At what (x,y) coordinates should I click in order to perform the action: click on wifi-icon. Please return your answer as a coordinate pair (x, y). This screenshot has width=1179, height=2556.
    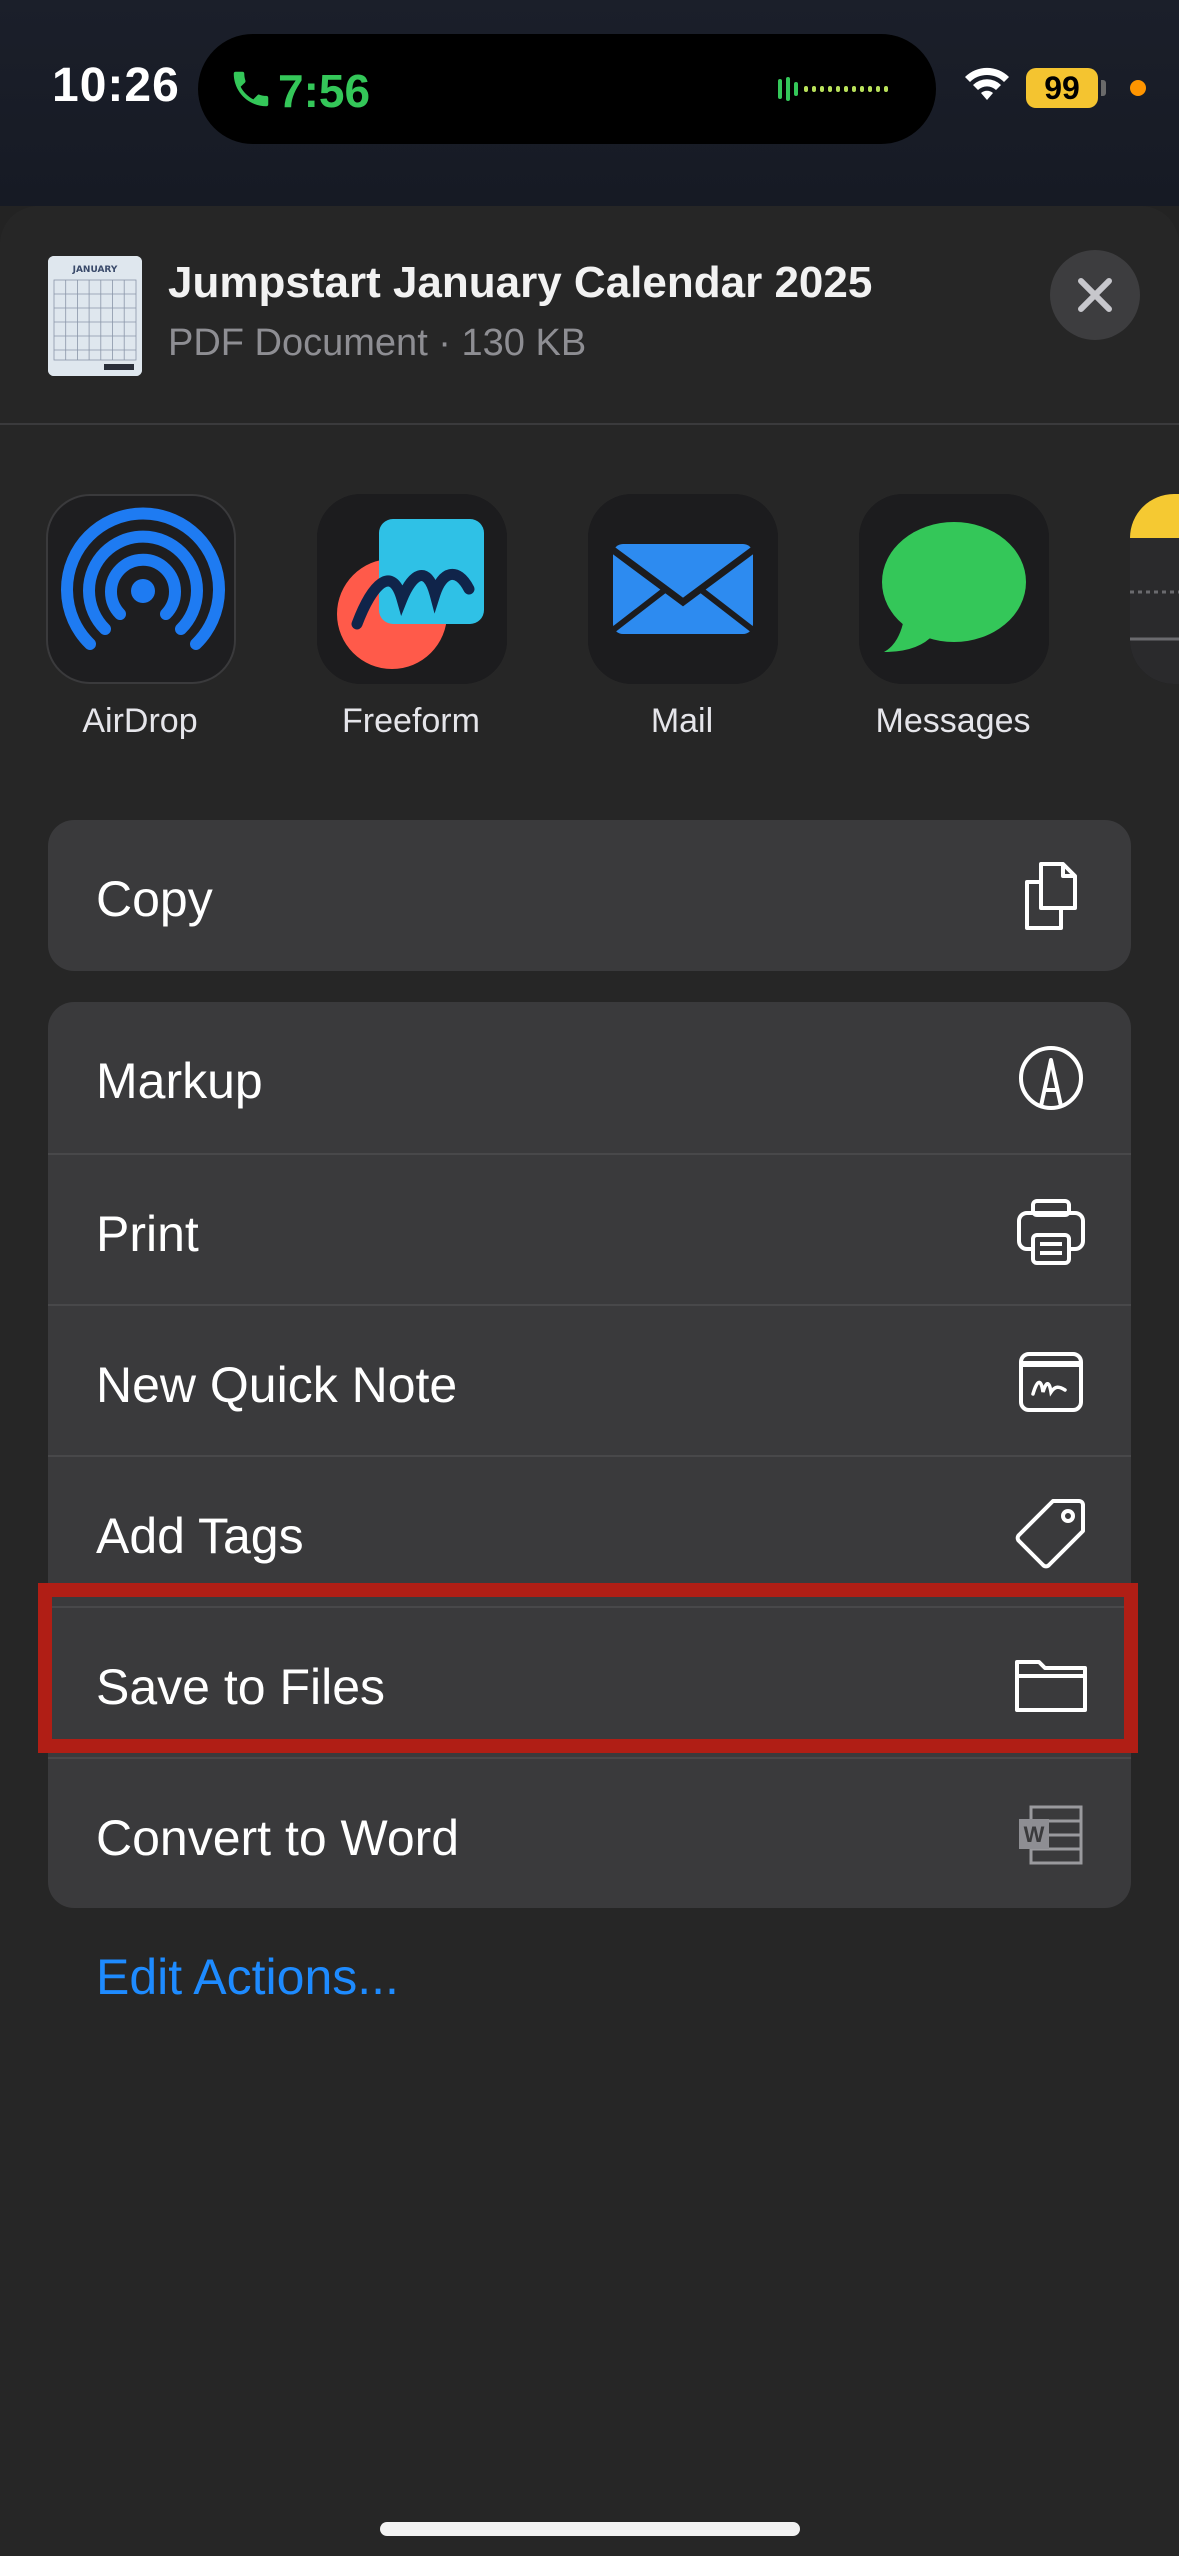
    Looking at the image, I should click on (987, 83).